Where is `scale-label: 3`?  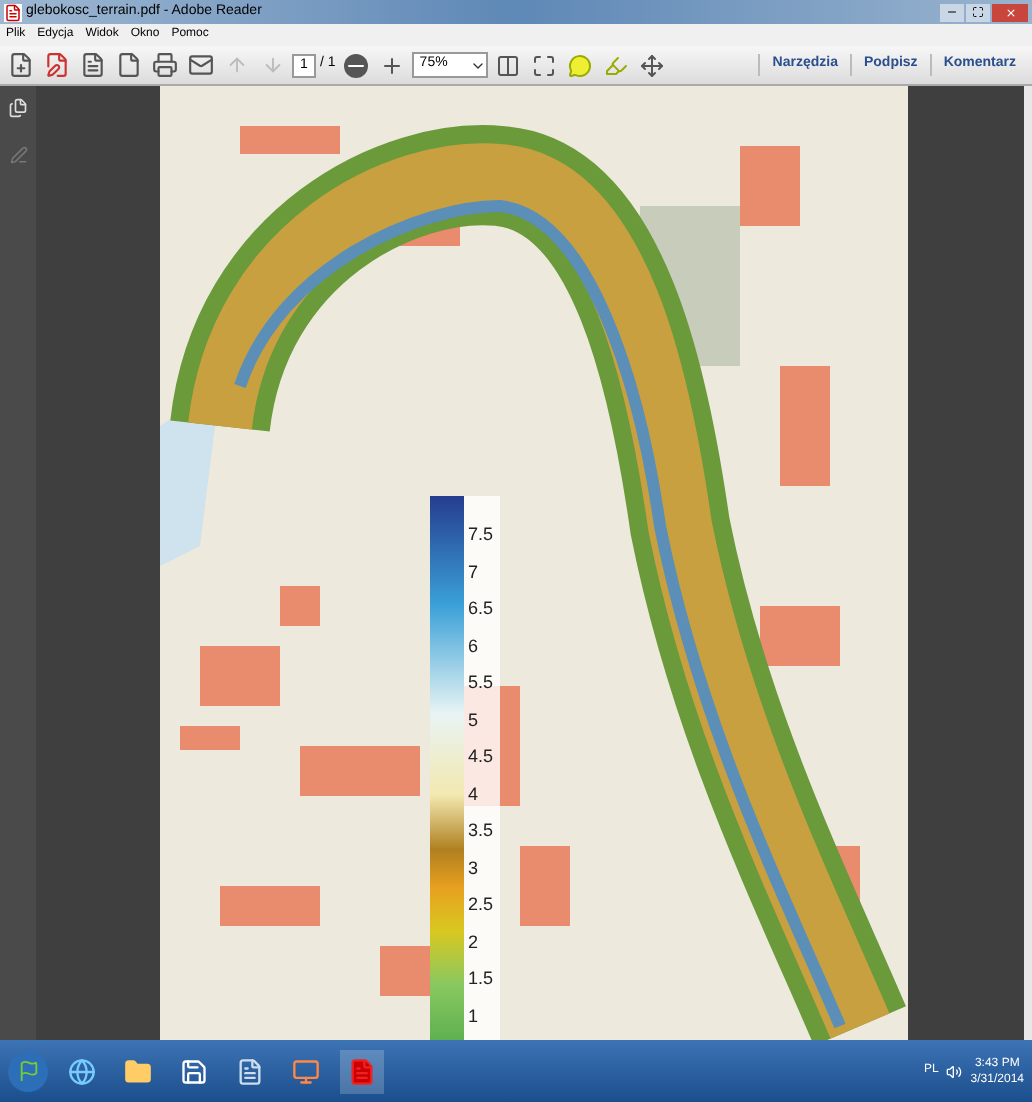
scale-label: 3 is located at coordinates (474, 868).